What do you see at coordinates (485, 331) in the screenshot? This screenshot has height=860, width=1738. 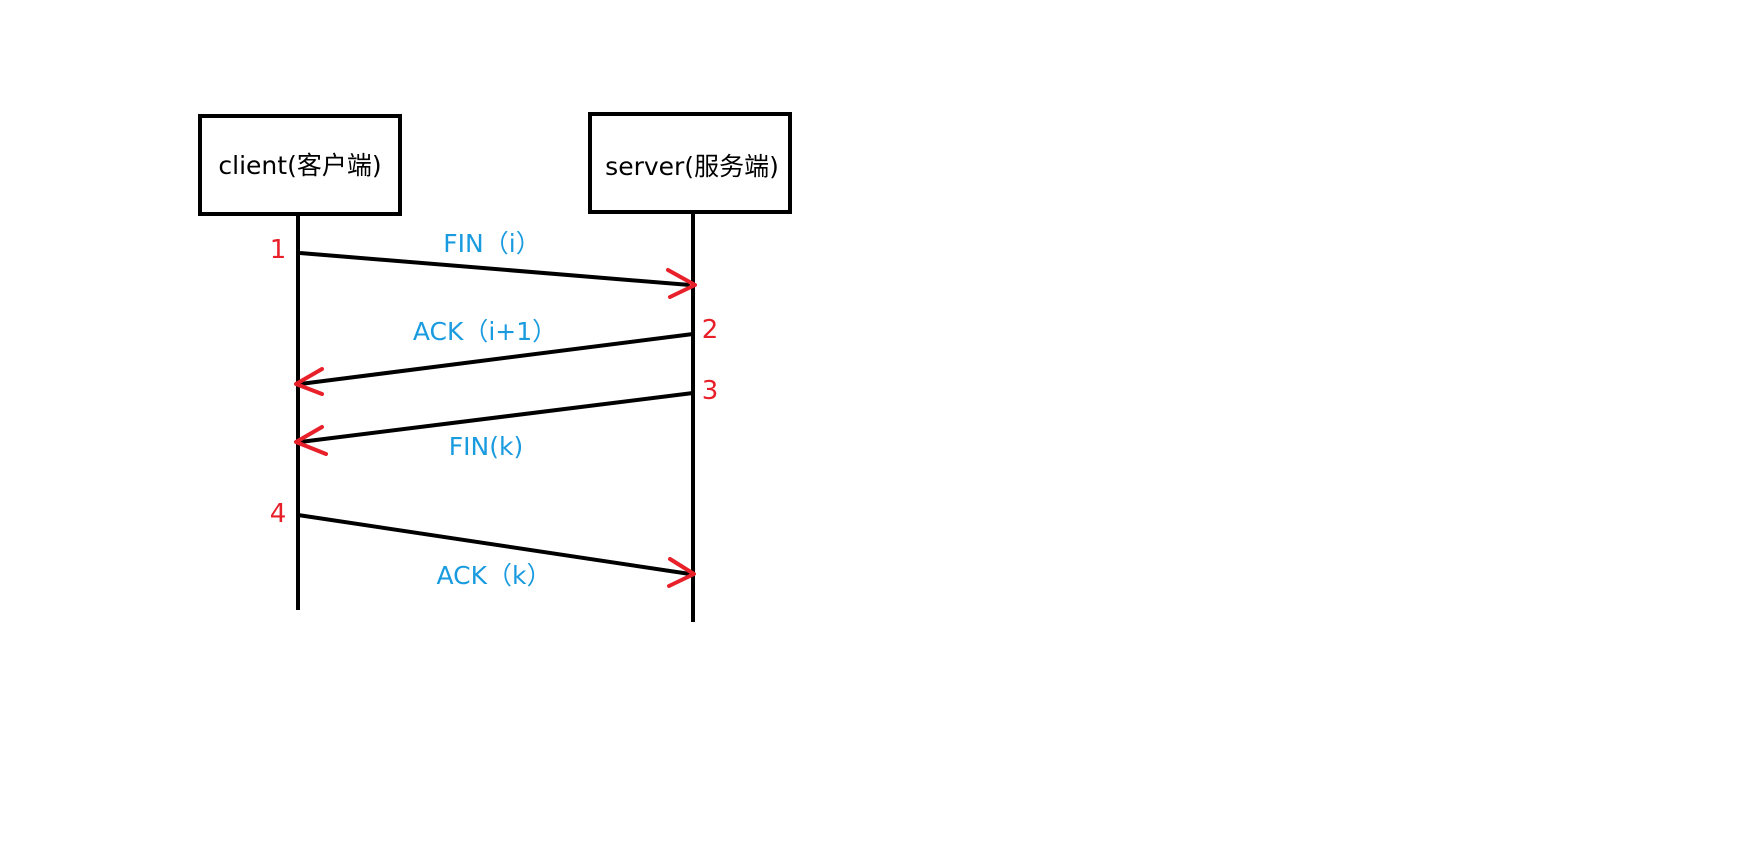 I see `message-2-label: ACK（i+1）` at bounding box center [485, 331].